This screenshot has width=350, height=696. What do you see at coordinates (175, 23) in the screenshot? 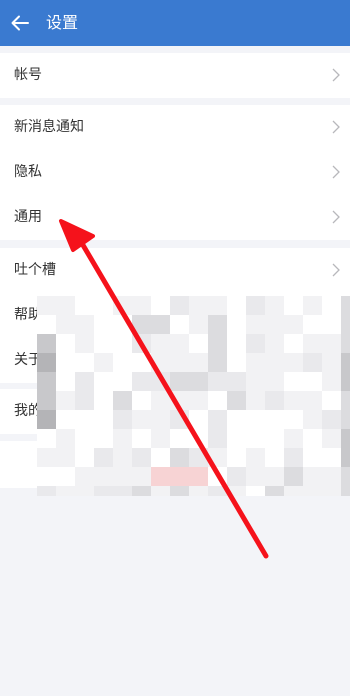
I see `top-app-bar: 设置` at bounding box center [175, 23].